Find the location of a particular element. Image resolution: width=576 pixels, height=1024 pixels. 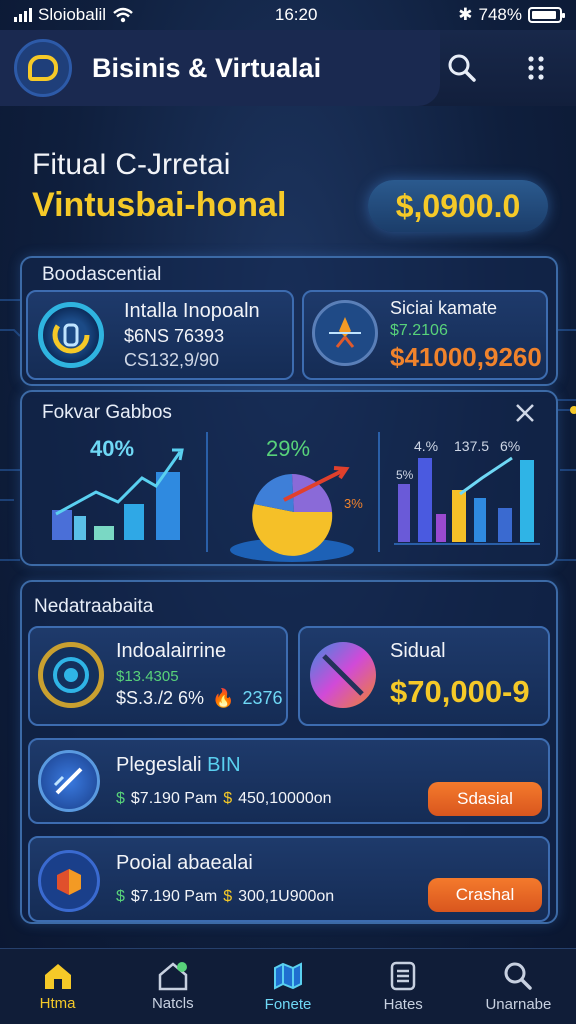

app-title: Bisinis & Virtualai is located at coordinates (206, 68).